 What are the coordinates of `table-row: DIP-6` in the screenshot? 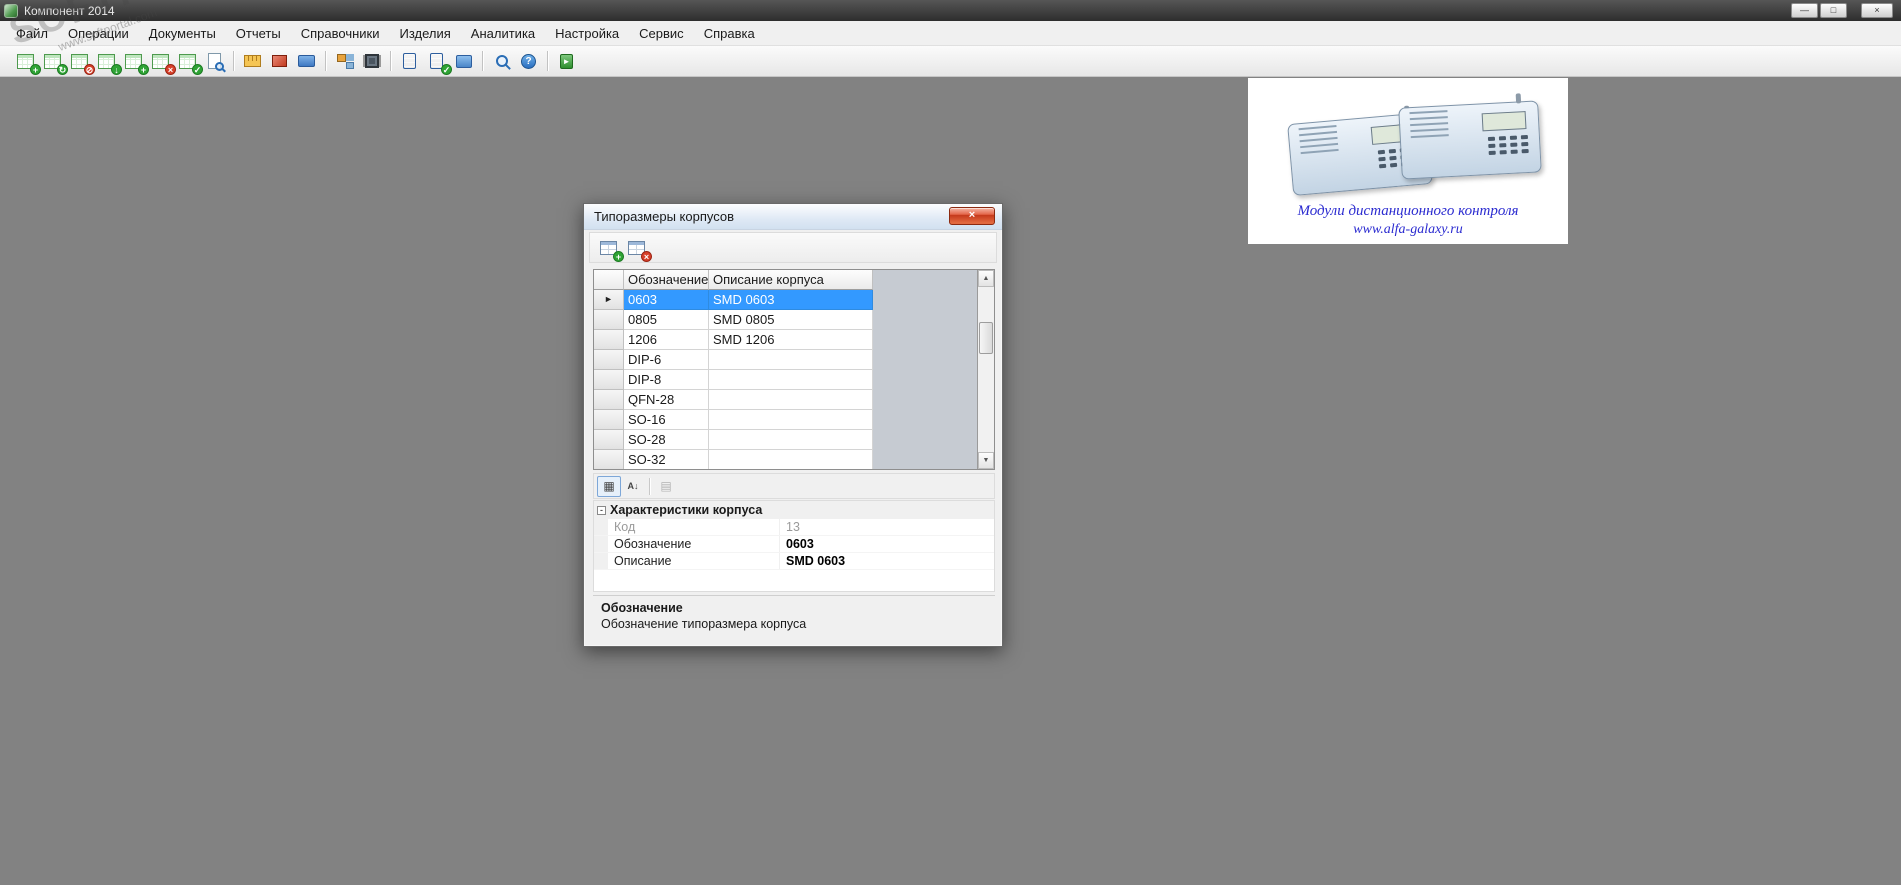 It's located at (794, 360).